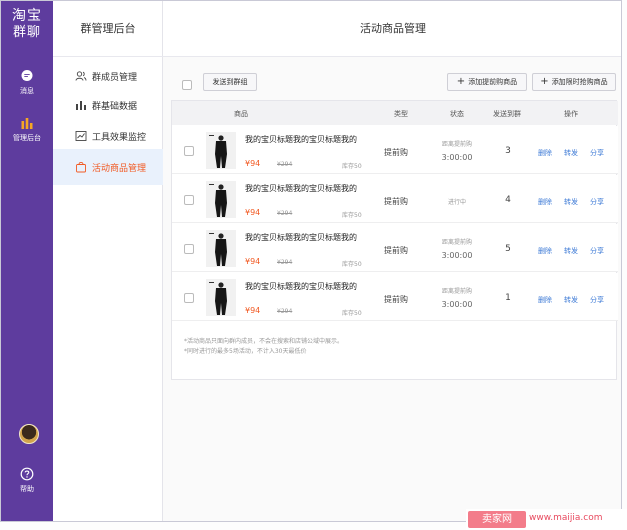  Describe the element at coordinates (579, 82) in the screenshot. I see `add-limited-purchase-label: 添加限时抢购商品` at that location.